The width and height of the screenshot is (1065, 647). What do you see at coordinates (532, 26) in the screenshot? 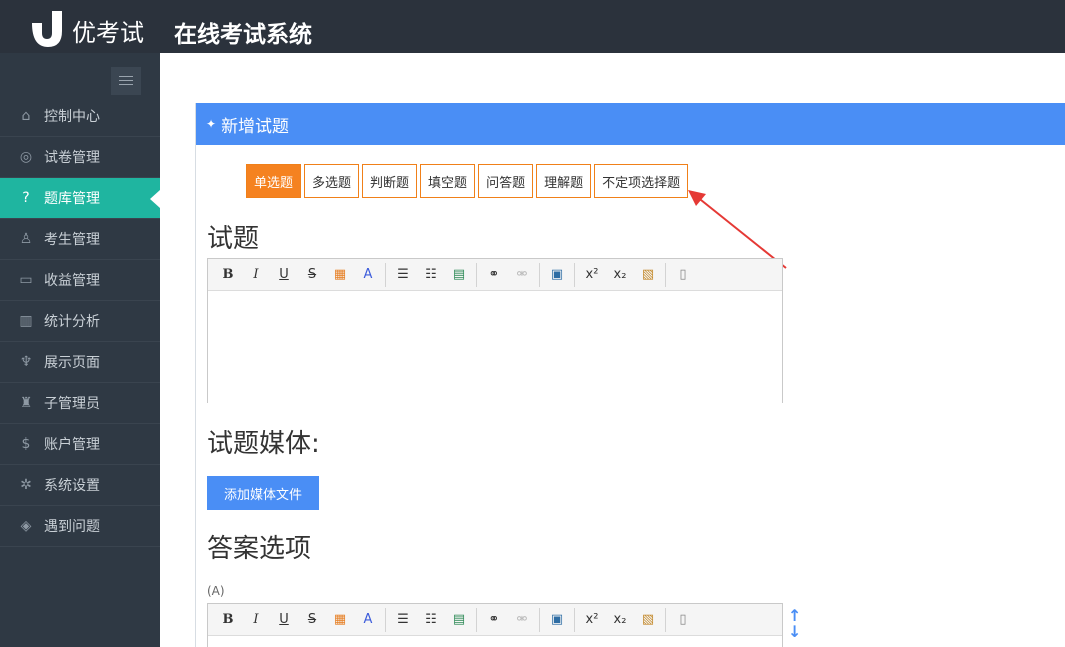
I see `top-bar: 优考试 在线考试系统` at bounding box center [532, 26].